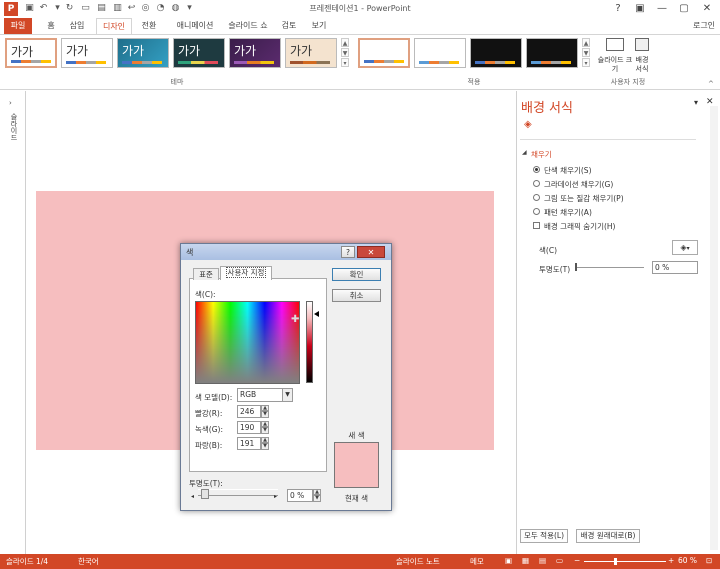 The width and height of the screenshot is (720, 569). What do you see at coordinates (709, 560) in the screenshot?
I see `fit-slide-icon: ⊡` at bounding box center [709, 560].